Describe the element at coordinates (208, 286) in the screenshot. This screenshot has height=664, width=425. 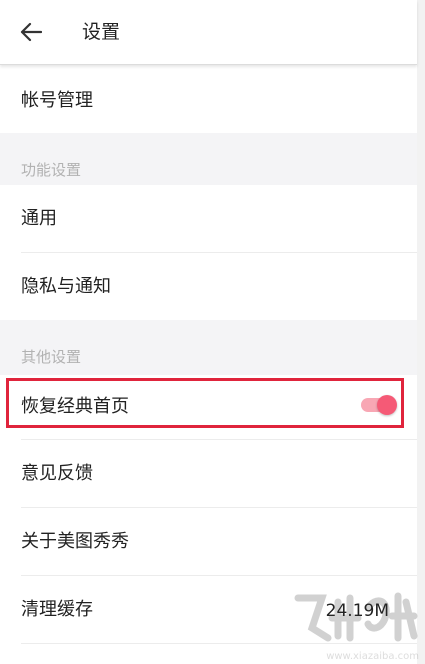
I see `settings-item-privacy: 隐私与通知` at that location.